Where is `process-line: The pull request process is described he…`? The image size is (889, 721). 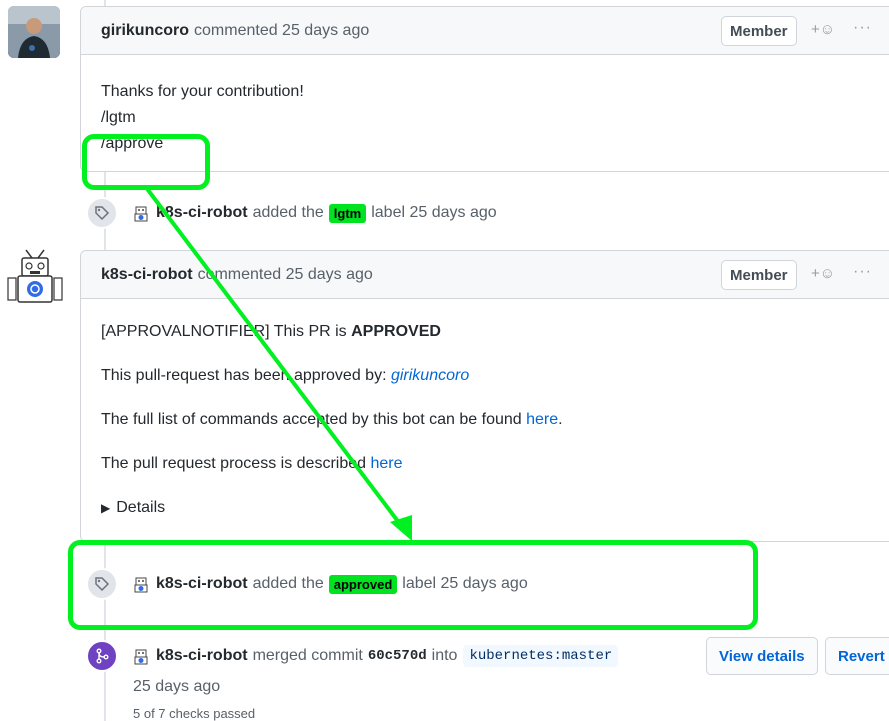 process-line: The pull request process is described he… is located at coordinates (495, 464).